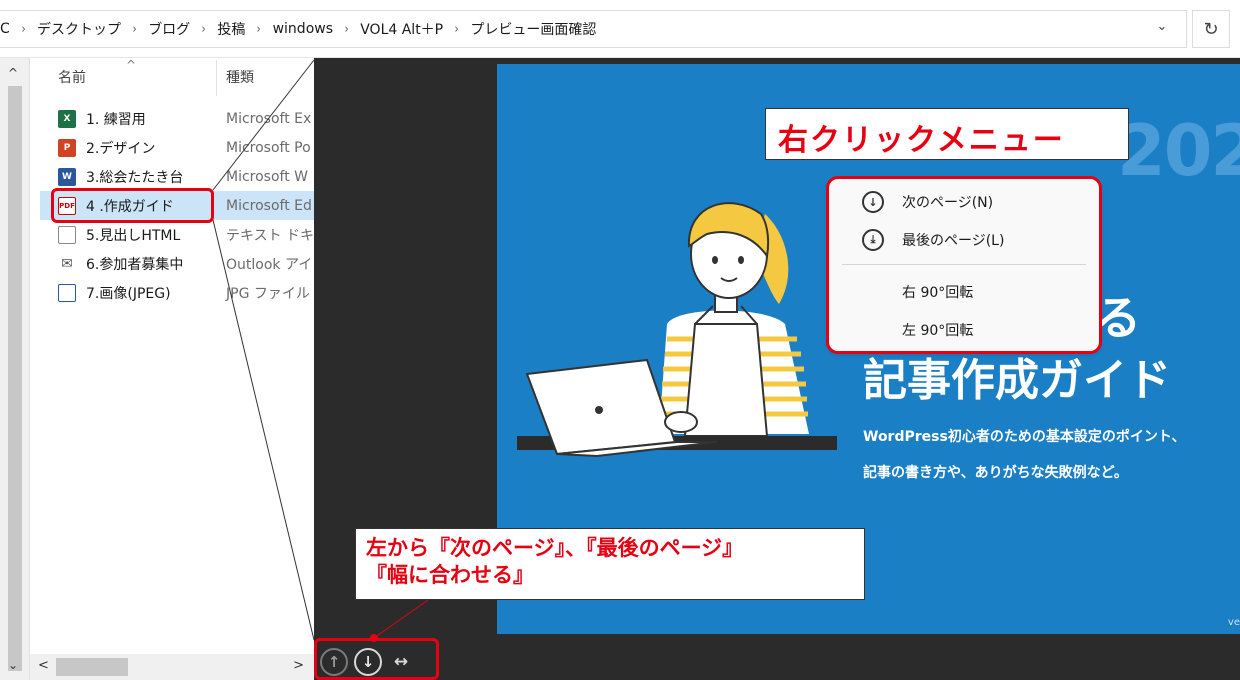 This screenshot has height=680, width=1240. I want to click on breadcrumb-item: 投稿 ›, so click(244, 29).